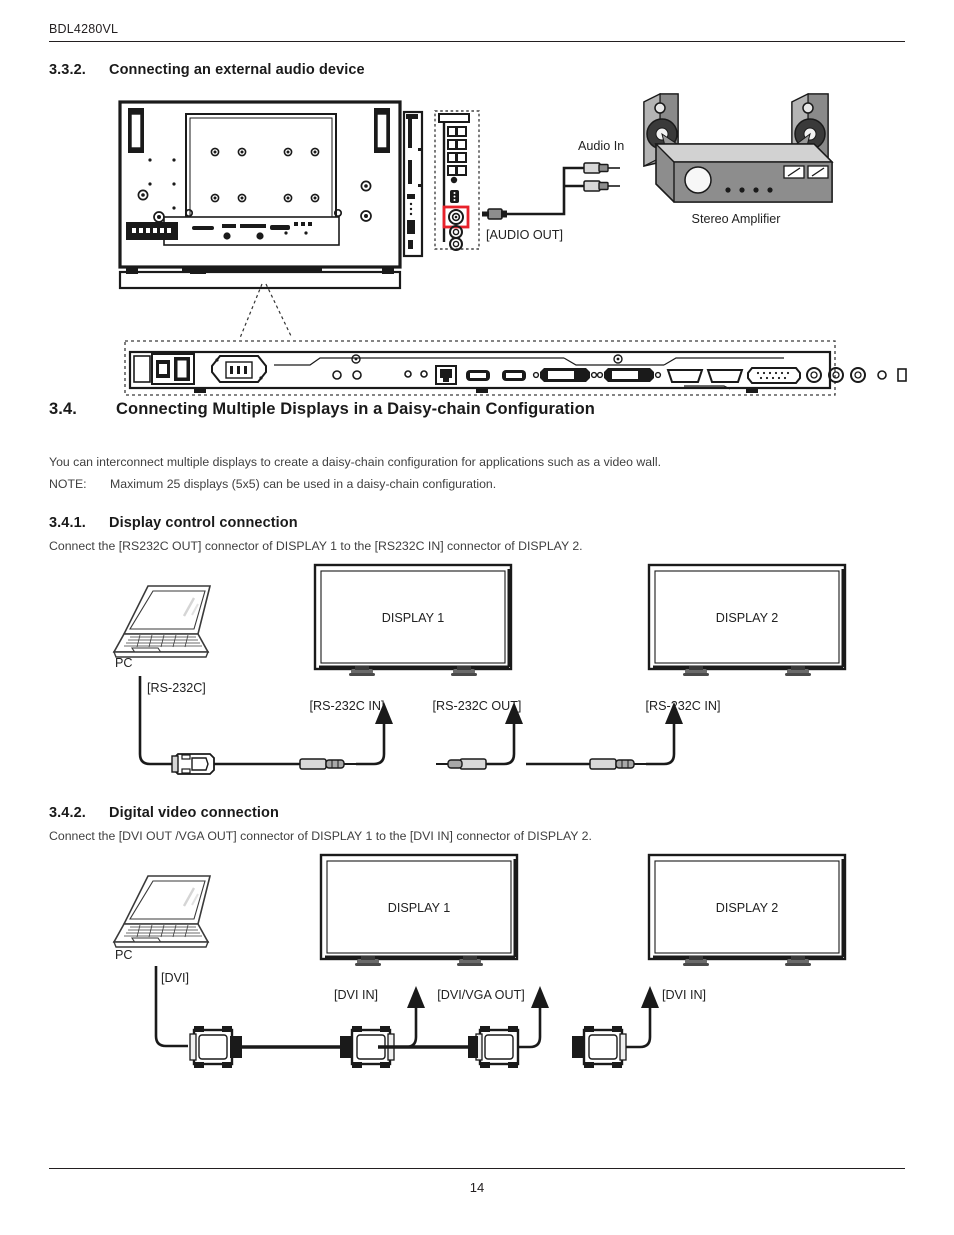 This screenshot has height=1235, width=954. What do you see at coordinates (477, 41) in the screenshot?
I see `header-divider` at bounding box center [477, 41].